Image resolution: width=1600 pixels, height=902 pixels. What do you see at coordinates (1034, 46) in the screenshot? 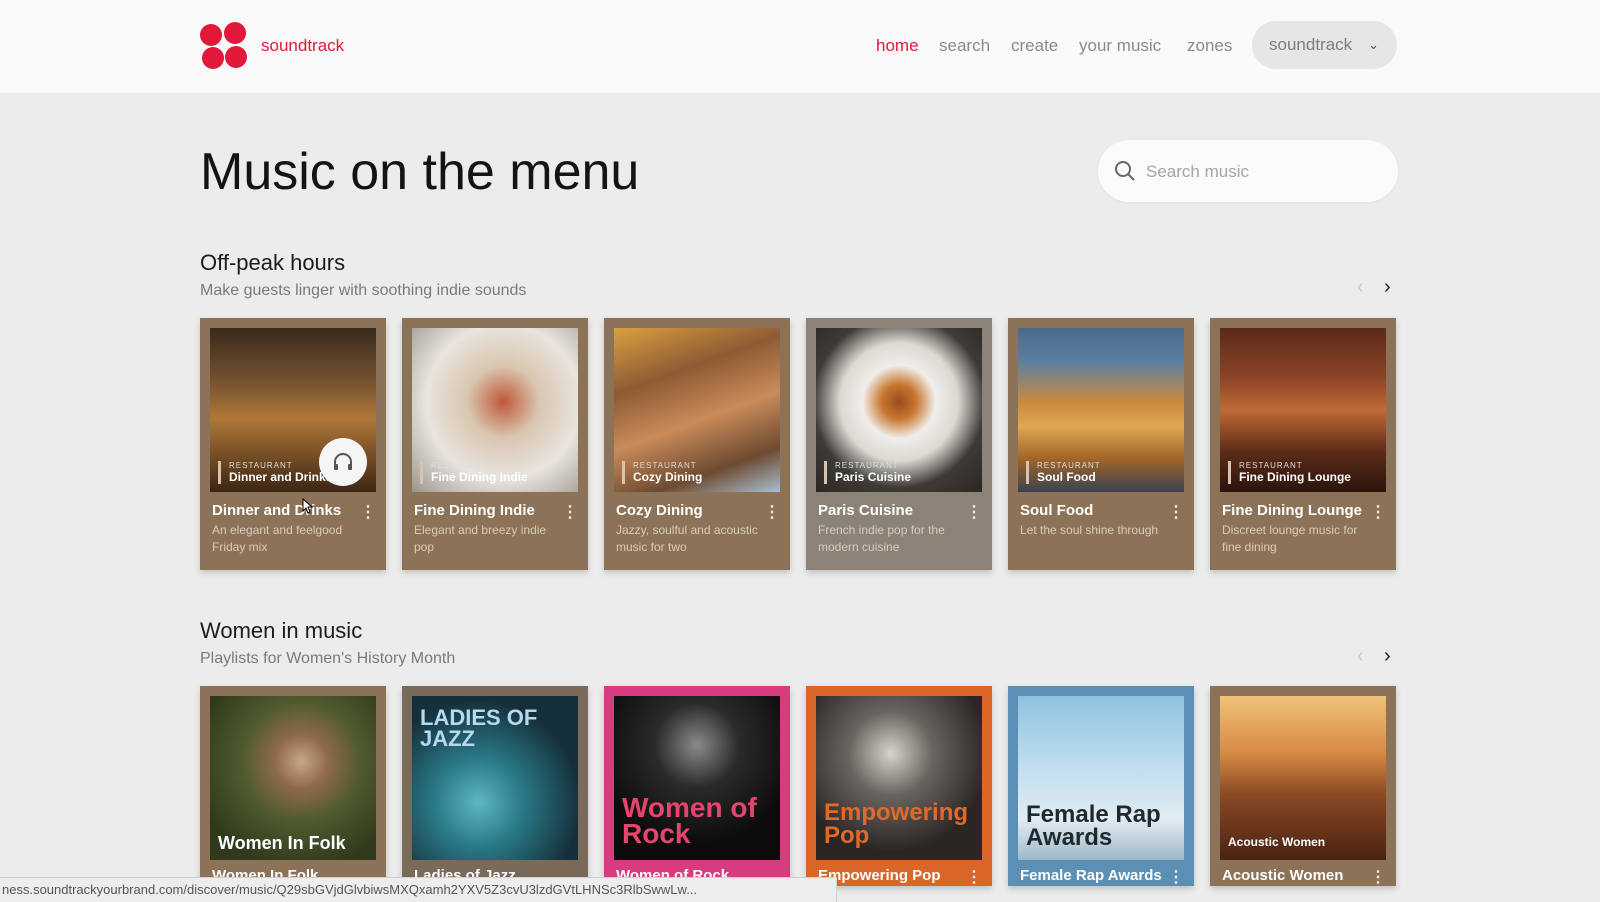
I see `nav-create: create` at bounding box center [1034, 46].